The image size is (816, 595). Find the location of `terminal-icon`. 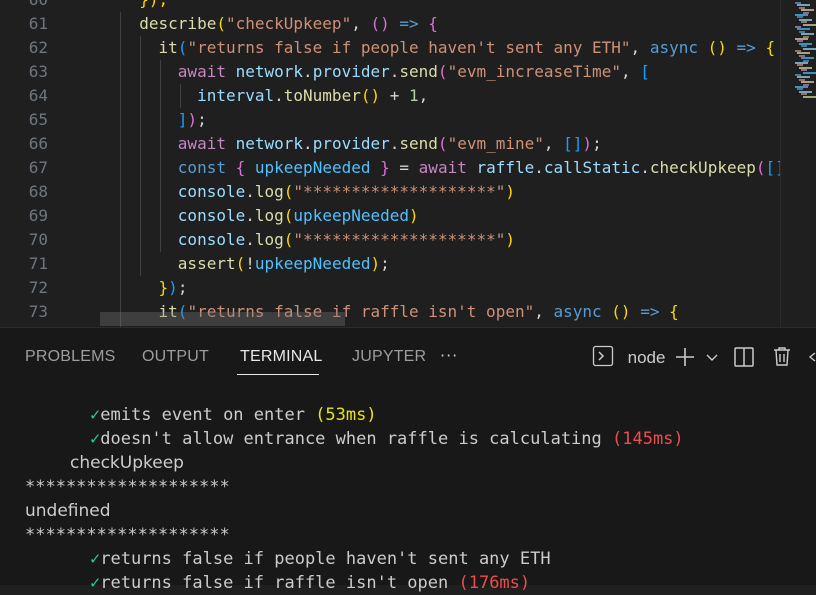

terminal-icon is located at coordinates (603, 358).